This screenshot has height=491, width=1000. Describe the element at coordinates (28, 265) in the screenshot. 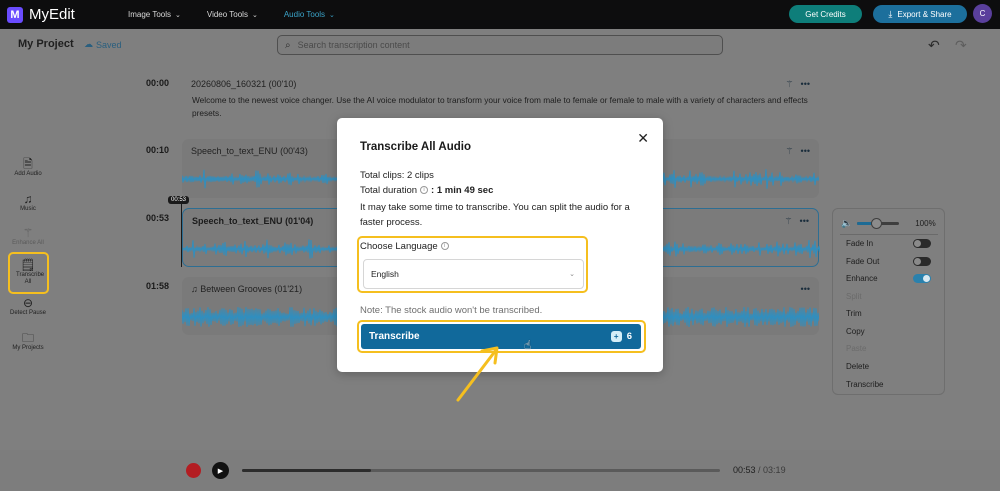

I see `transcribe-icon: 🗒` at that location.